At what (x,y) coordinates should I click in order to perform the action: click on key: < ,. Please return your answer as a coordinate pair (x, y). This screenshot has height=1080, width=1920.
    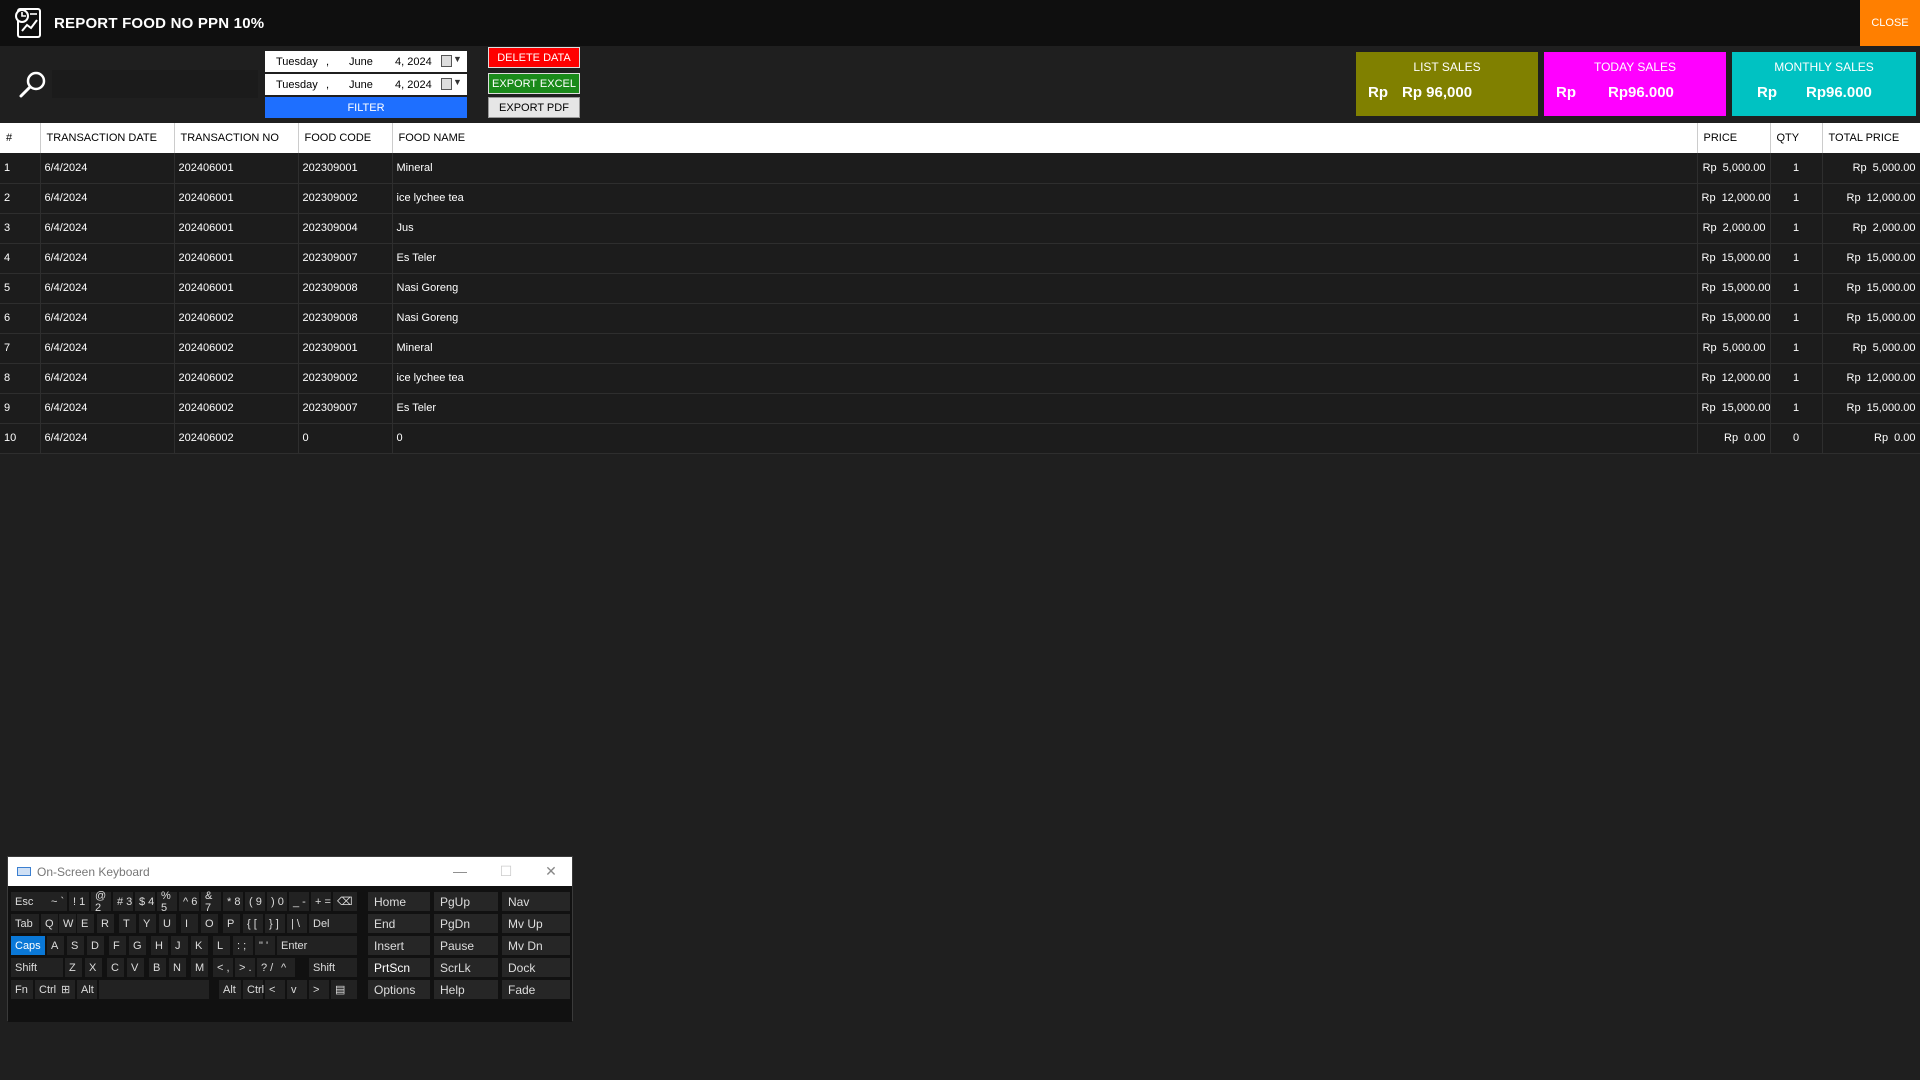
    Looking at the image, I should click on (223, 967).